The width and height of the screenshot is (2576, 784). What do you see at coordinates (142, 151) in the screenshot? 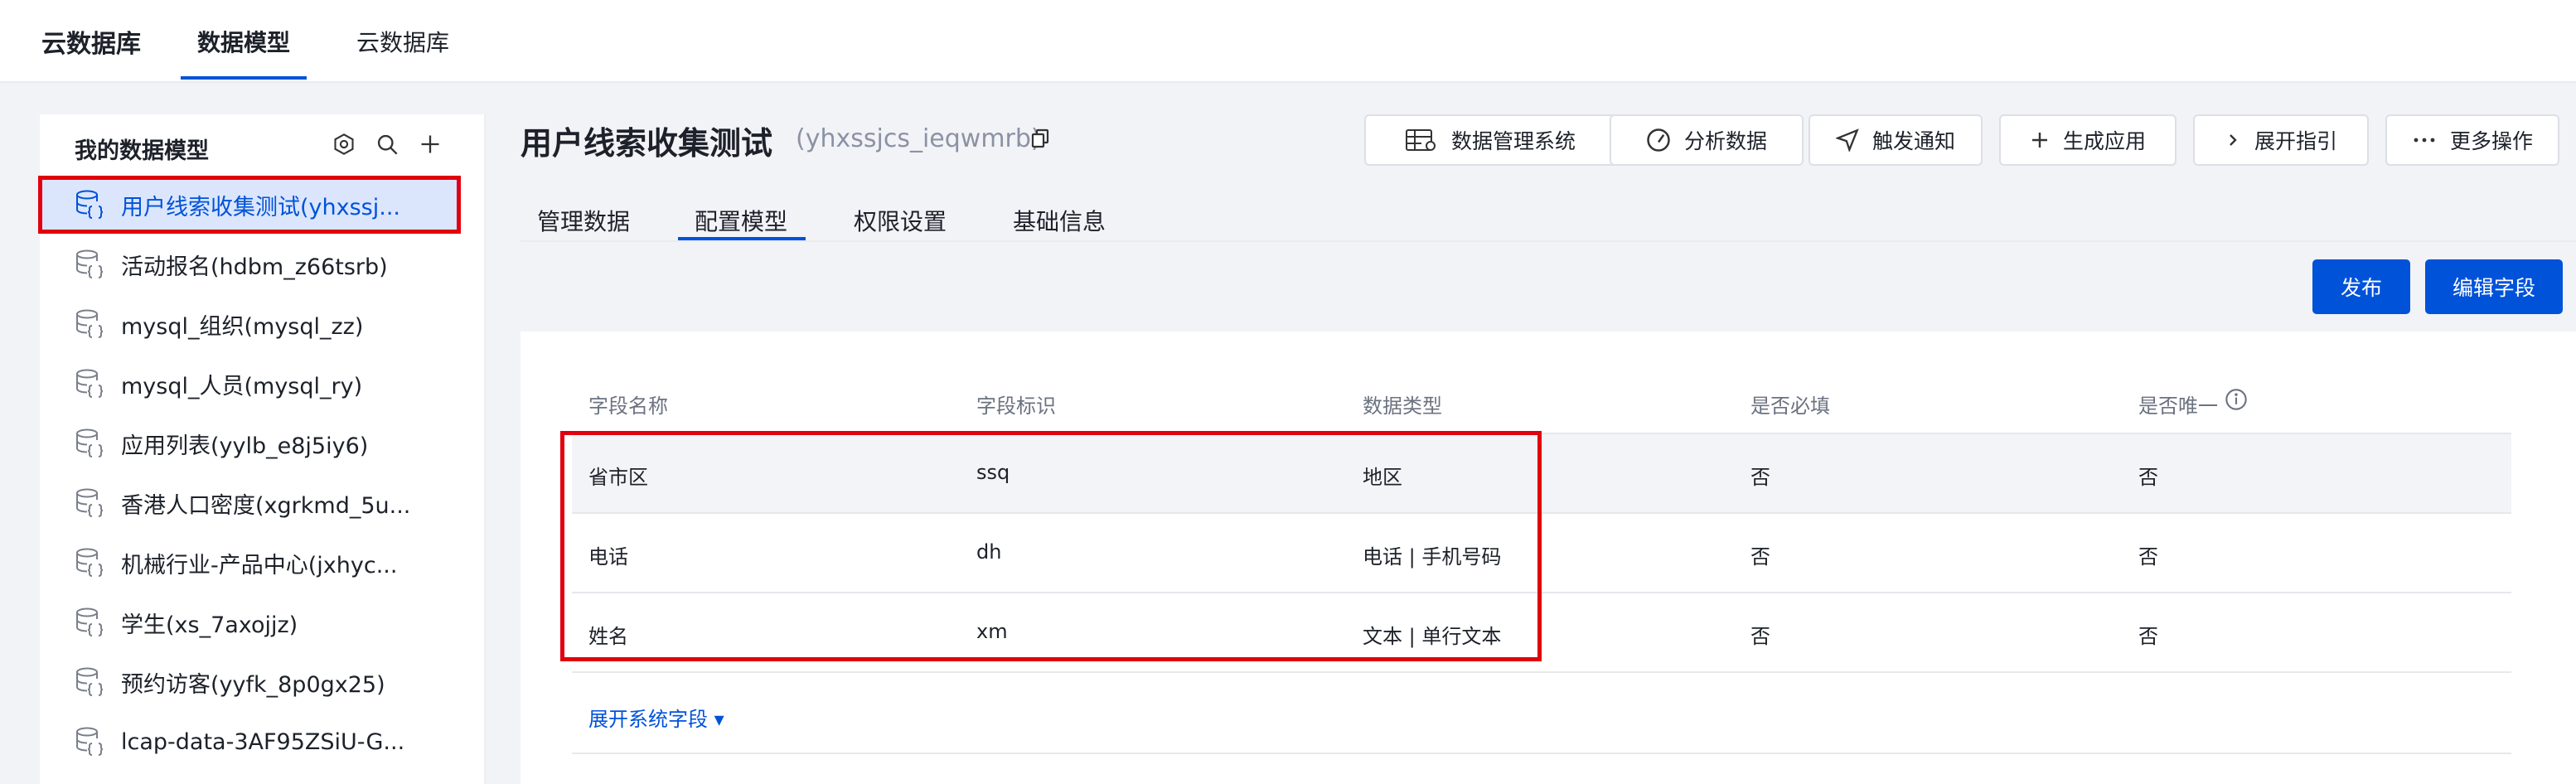
I see `sidebar-title: 我的数据模型` at bounding box center [142, 151].